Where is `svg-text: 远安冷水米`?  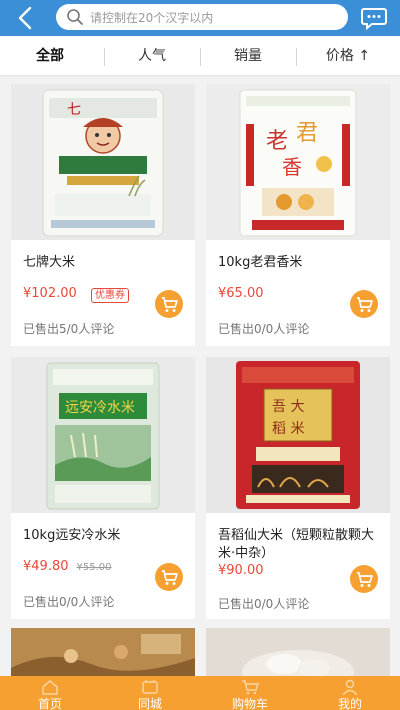
svg-text: 远安冷水米 is located at coordinates (100, 408).